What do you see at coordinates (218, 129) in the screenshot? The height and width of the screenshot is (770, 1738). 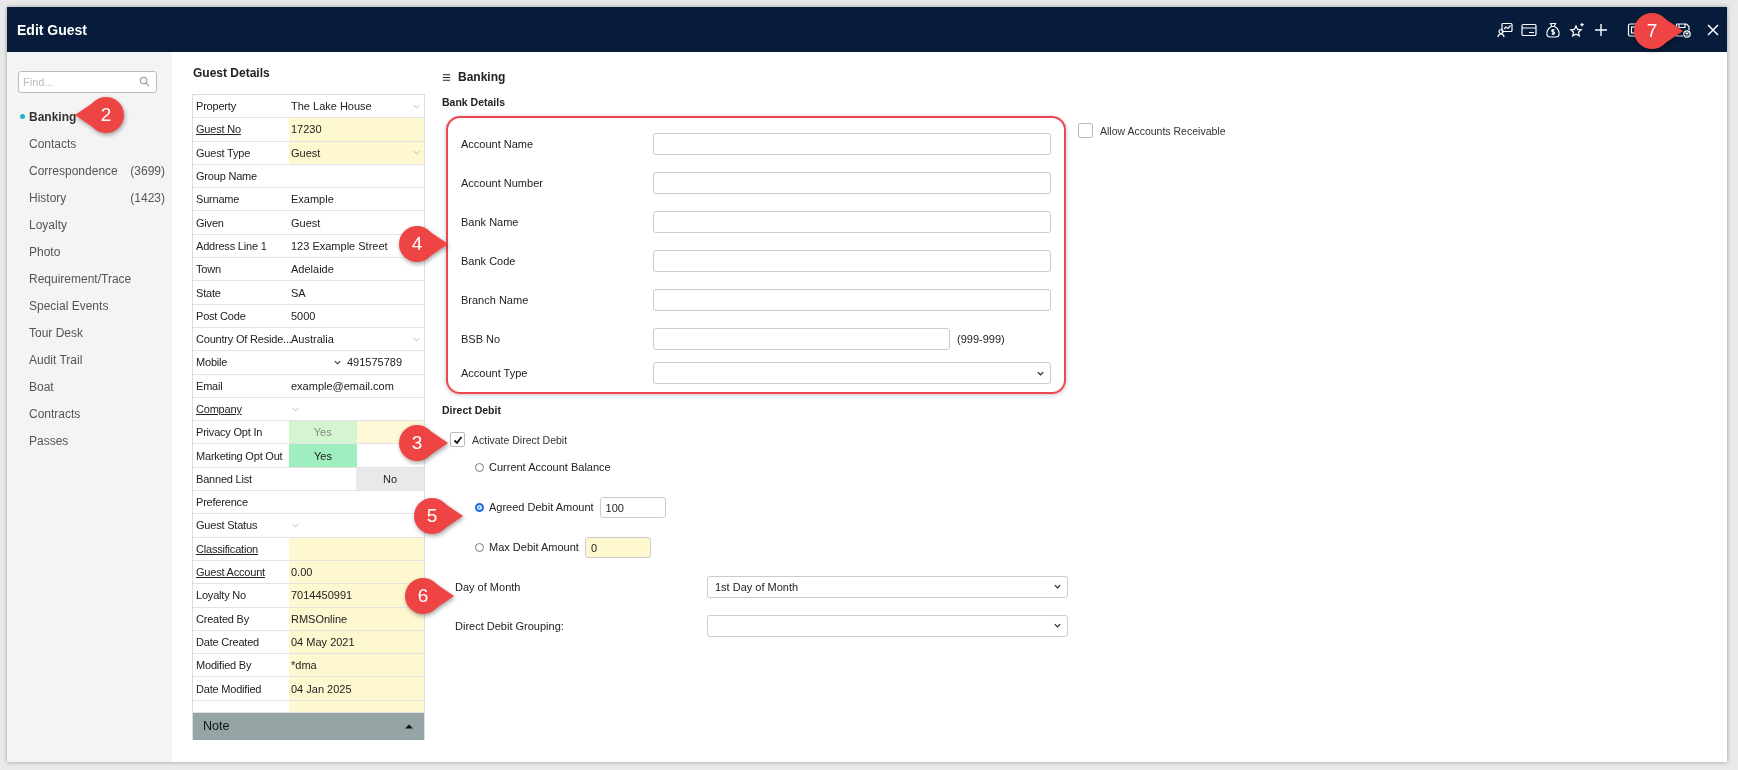 I see `field-link: Guest No` at bounding box center [218, 129].